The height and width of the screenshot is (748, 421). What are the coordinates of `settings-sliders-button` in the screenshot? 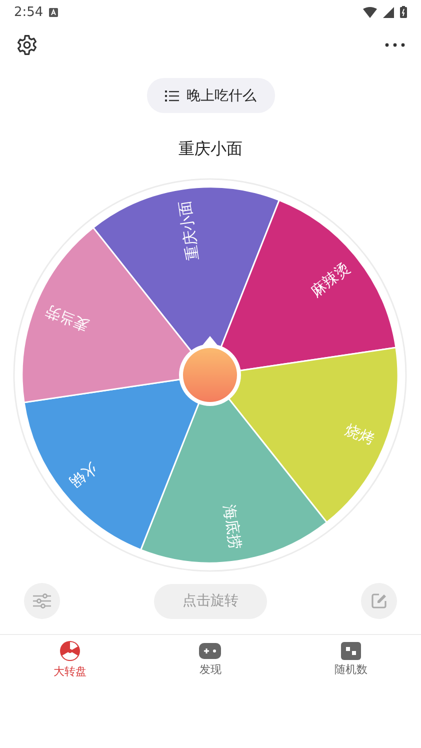 It's located at (42, 601).